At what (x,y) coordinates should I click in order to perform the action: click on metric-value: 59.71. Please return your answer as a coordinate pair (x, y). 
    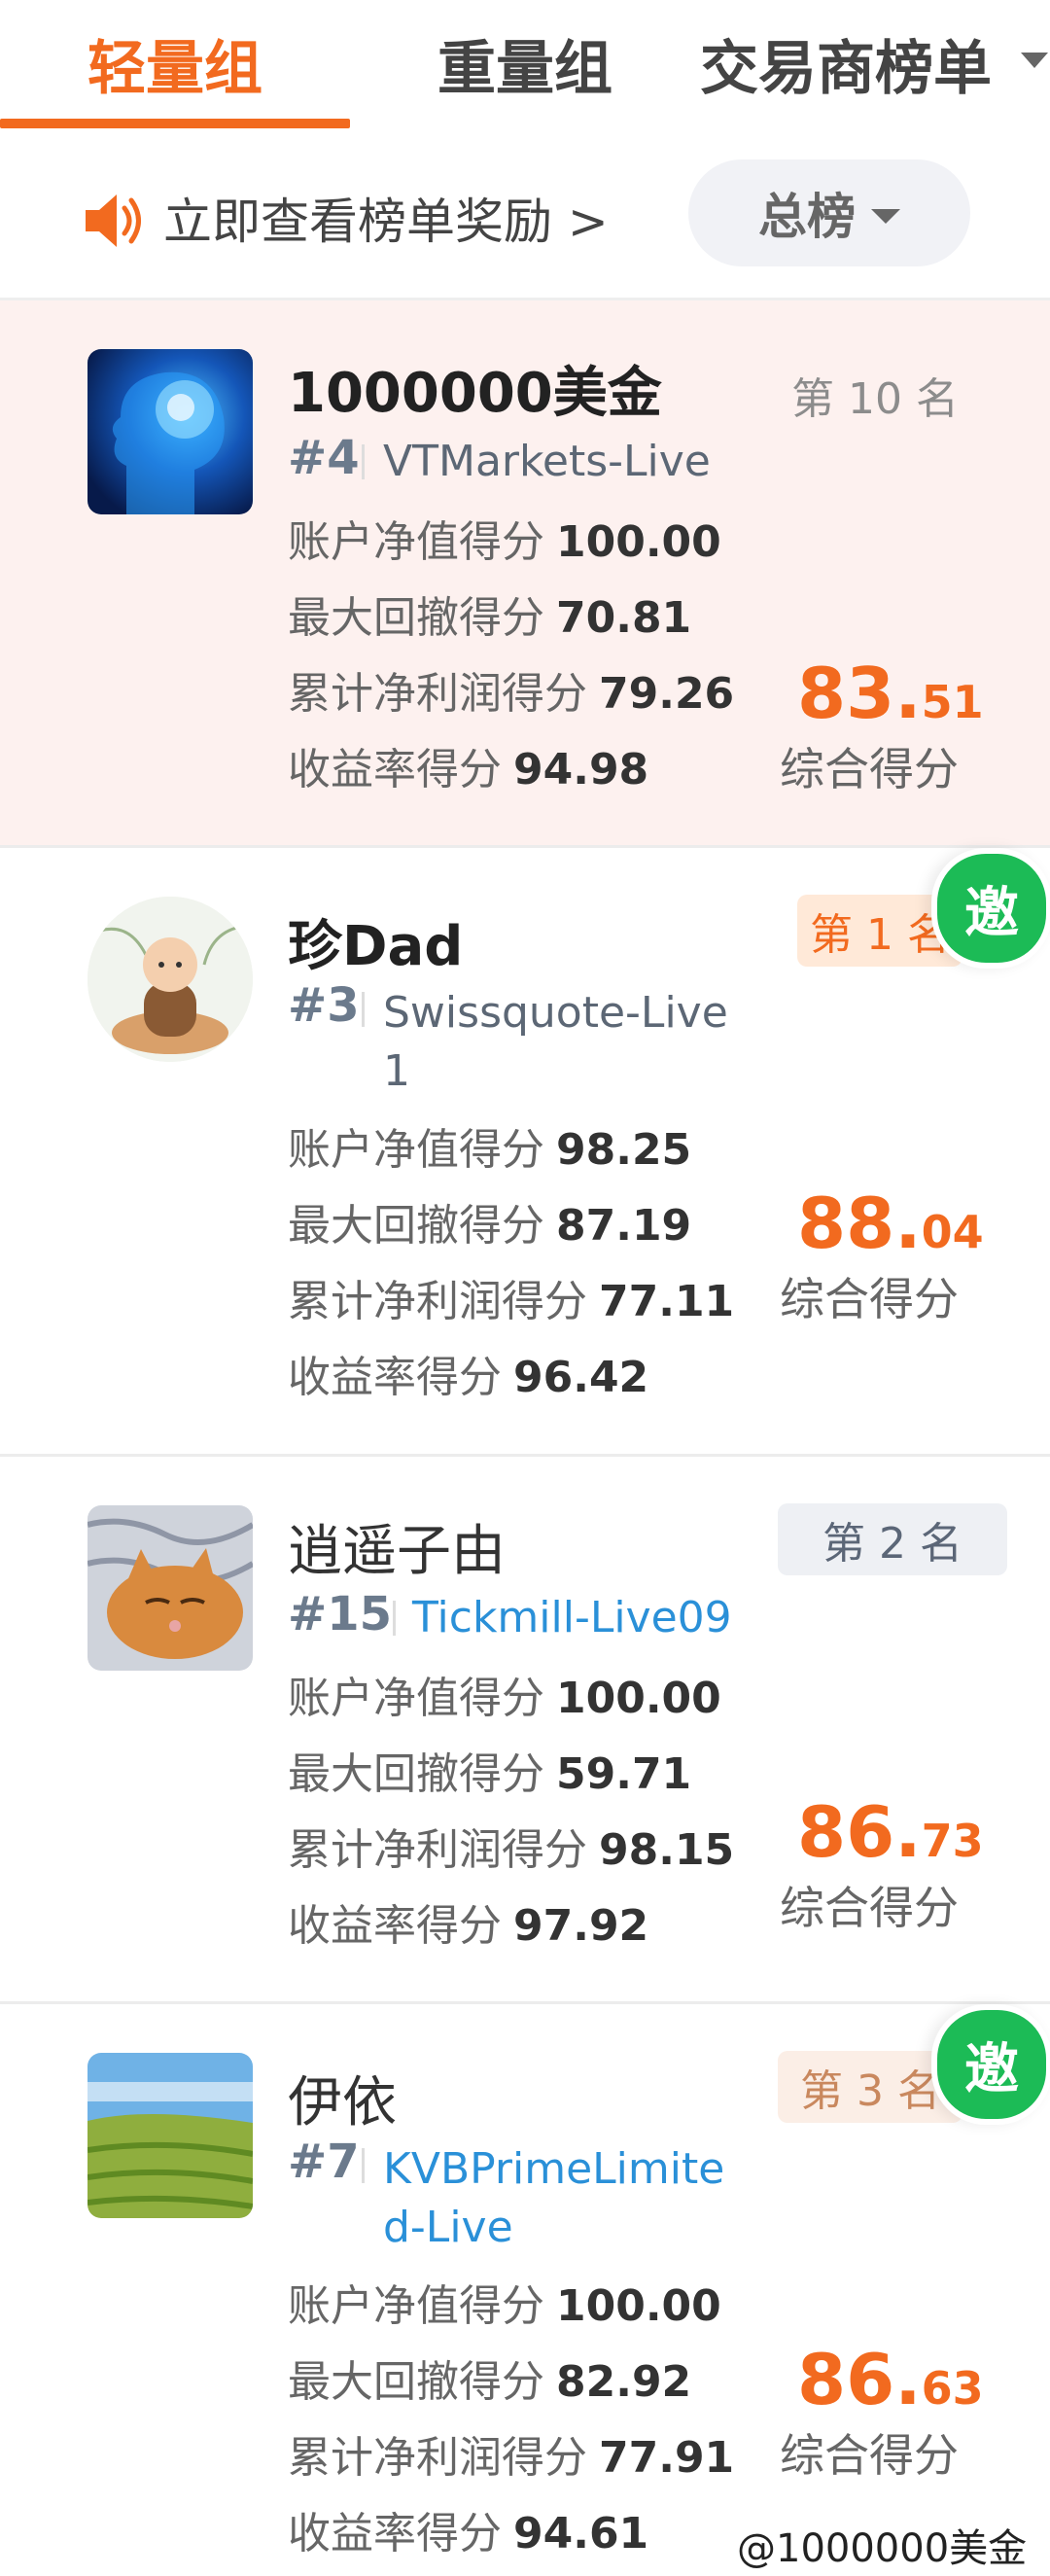
    Looking at the image, I should click on (624, 1774).